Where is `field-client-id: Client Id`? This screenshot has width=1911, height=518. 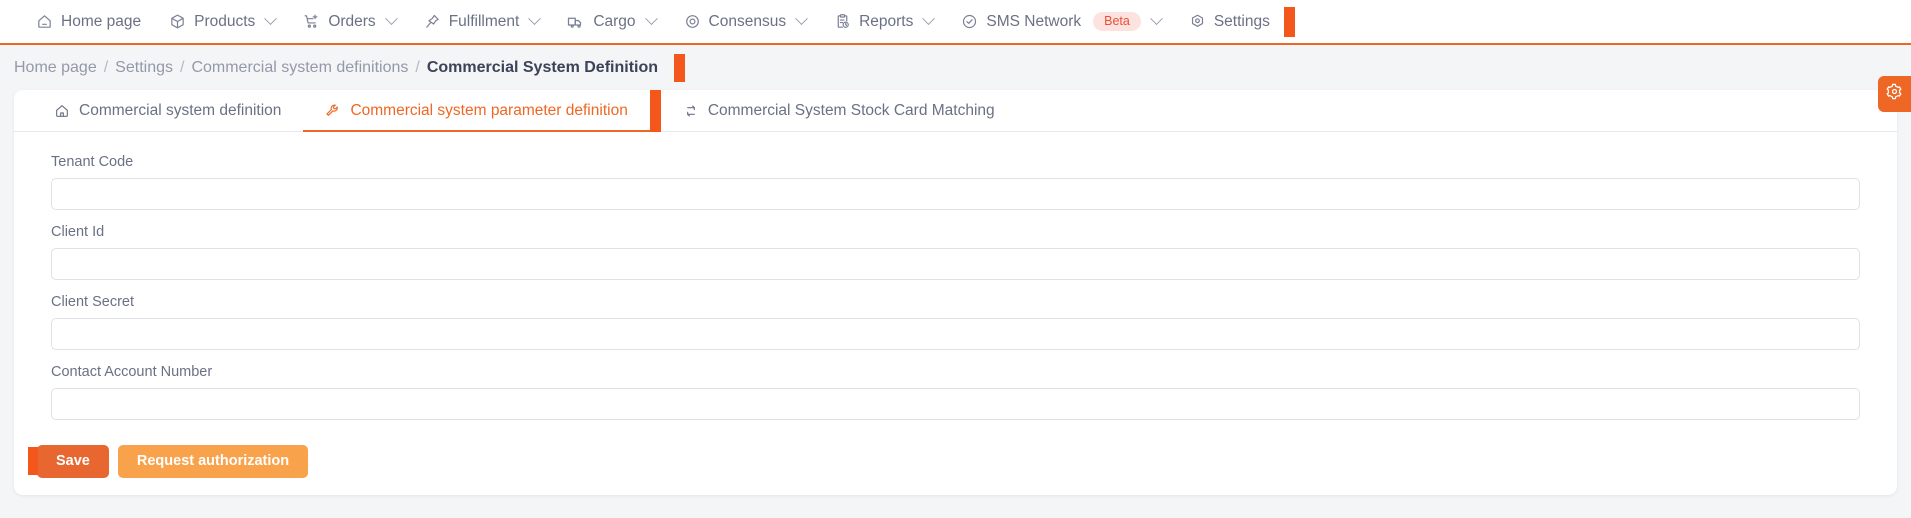
field-client-id: Client Id is located at coordinates (955, 252).